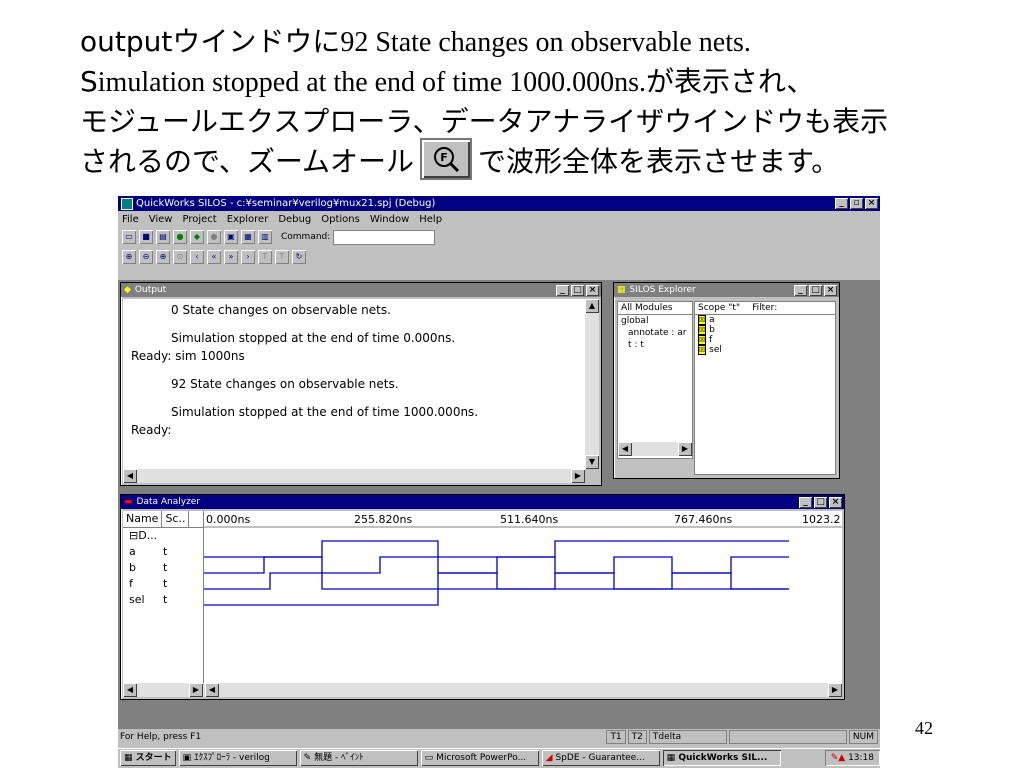 Image resolution: width=1024 pixels, height=768 pixels. Describe the element at coordinates (163, 568) in the screenshot. I see `signal-row: bt` at that location.